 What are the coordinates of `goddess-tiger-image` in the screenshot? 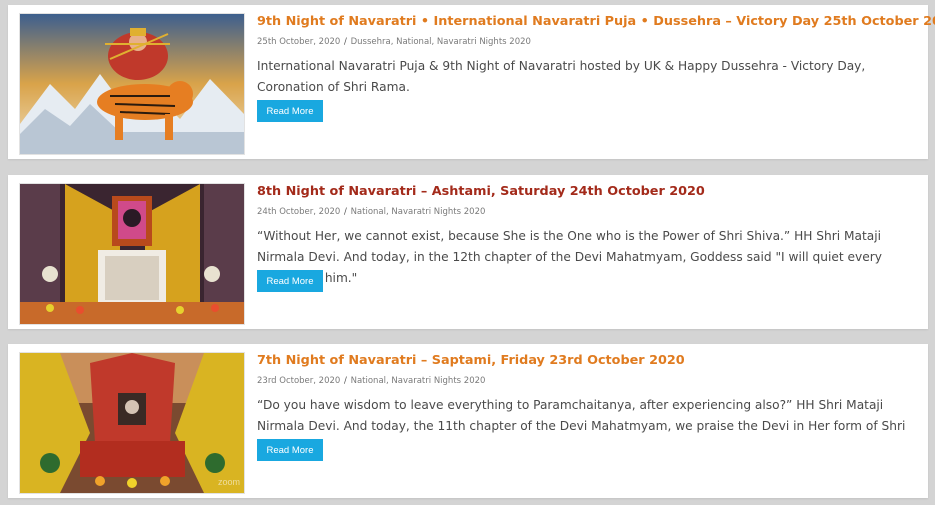 It's located at (132, 84).